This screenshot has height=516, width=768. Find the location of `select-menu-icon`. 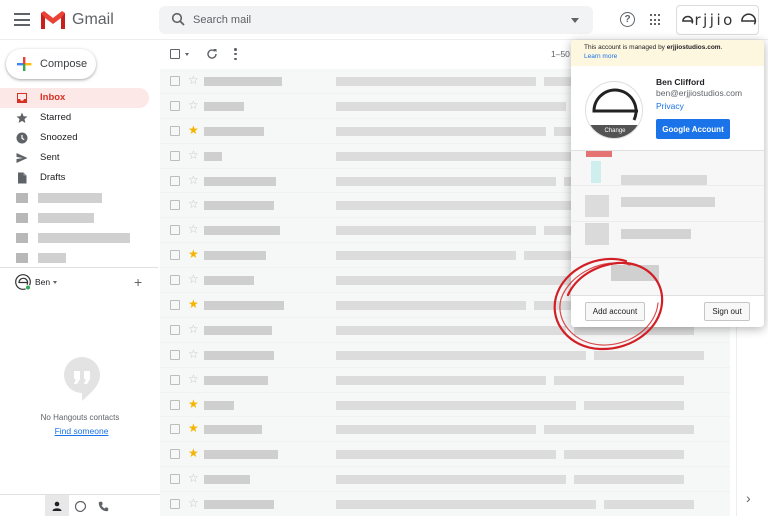

select-menu-icon is located at coordinates (187, 54).